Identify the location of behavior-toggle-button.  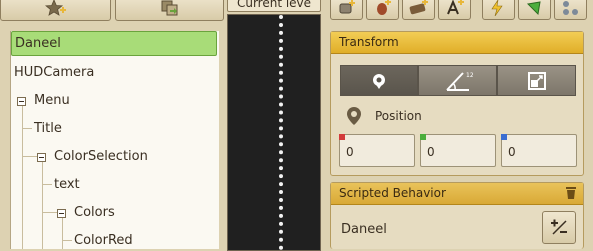
(559, 227).